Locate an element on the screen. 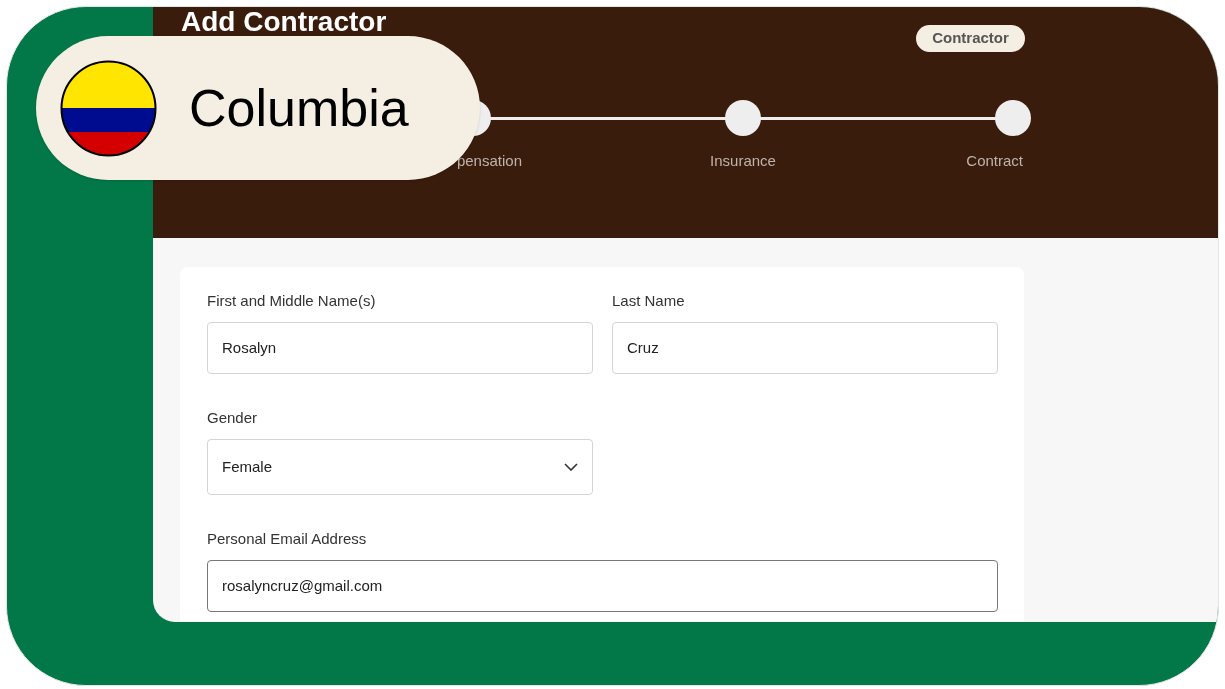  field-label: Gender is located at coordinates (233, 418).